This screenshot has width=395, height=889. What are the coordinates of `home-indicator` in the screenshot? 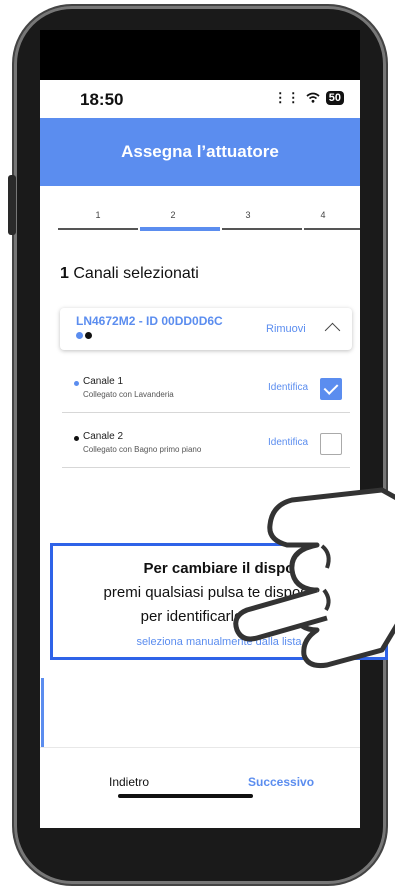 It's located at (185, 796).